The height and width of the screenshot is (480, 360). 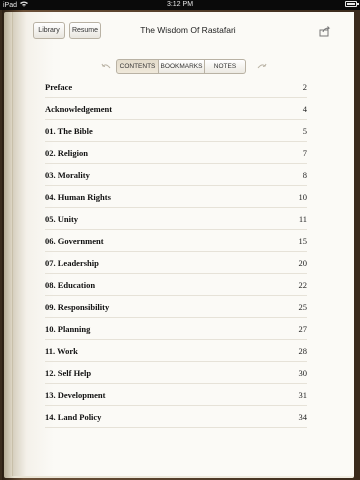 I want to click on toc-page: 34, so click(x=303, y=416).